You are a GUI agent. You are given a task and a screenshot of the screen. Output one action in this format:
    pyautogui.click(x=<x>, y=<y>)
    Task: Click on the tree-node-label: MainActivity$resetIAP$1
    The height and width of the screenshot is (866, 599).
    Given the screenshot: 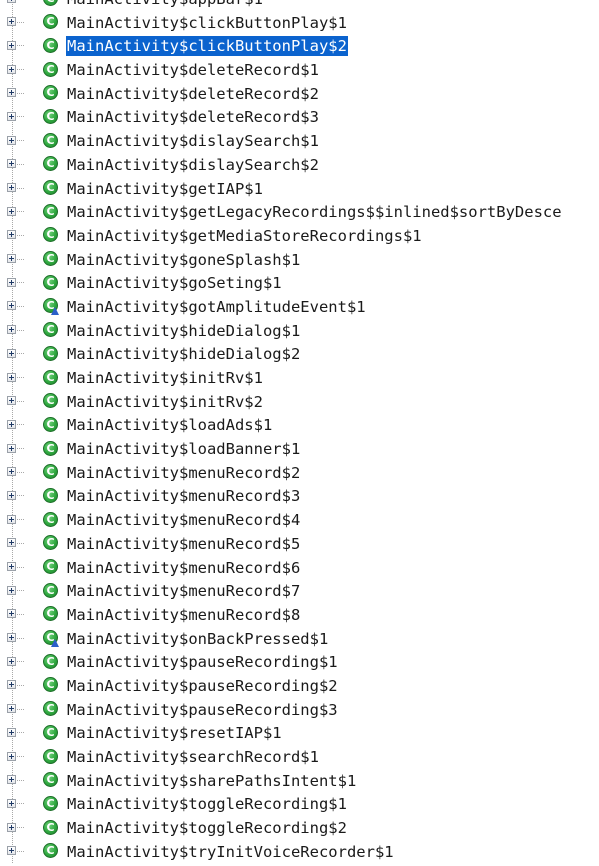 What is the action you would take?
    pyautogui.click(x=174, y=733)
    